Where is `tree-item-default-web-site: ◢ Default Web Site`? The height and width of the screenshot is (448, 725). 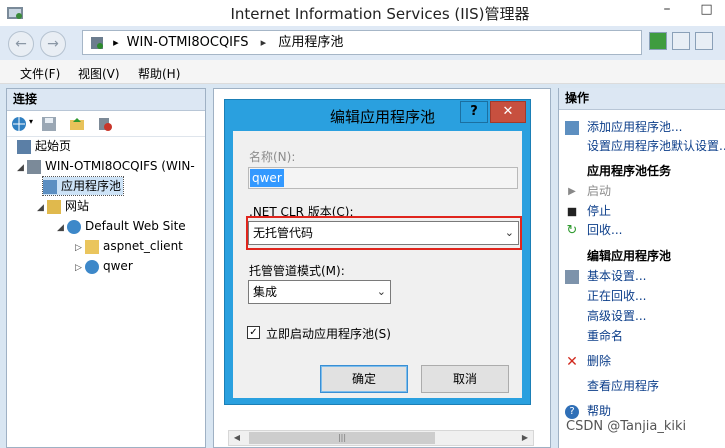
tree-item-default-web-site: ◢ Default Web Site is located at coordinates (121, 226).